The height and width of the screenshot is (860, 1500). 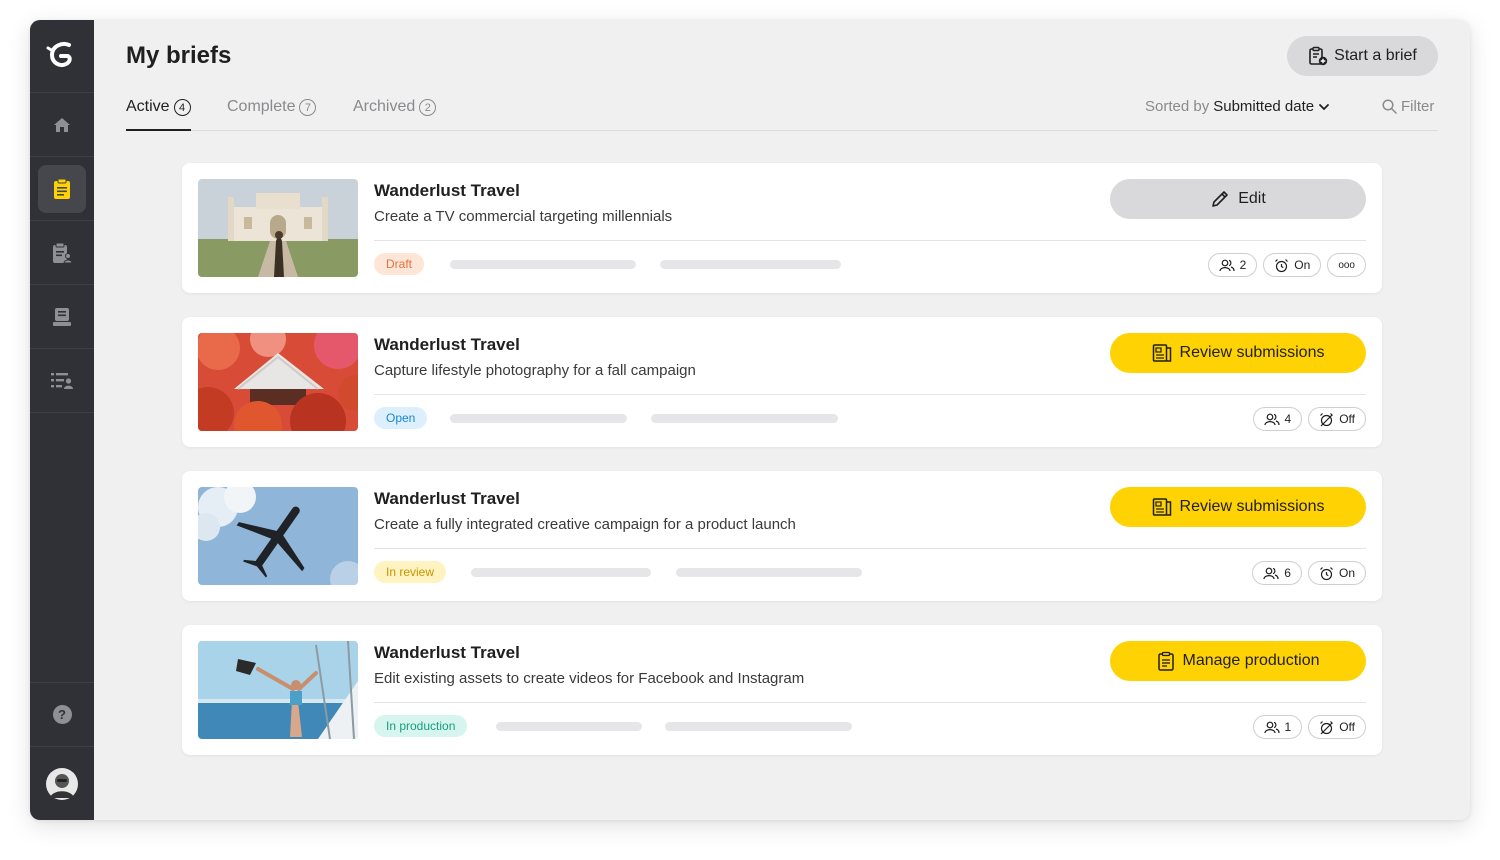 What do you see at coordinates (278, 690) in the screenshot?
I see `brief-thumbnail-boat` at bounding box center [278, 690].